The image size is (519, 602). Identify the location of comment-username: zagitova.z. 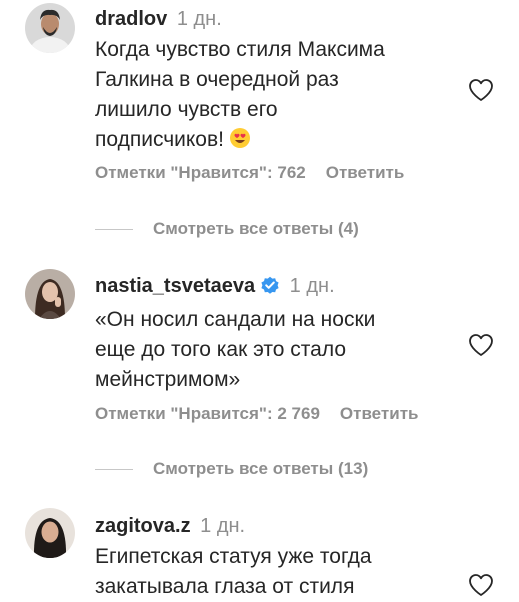
(143, 526).